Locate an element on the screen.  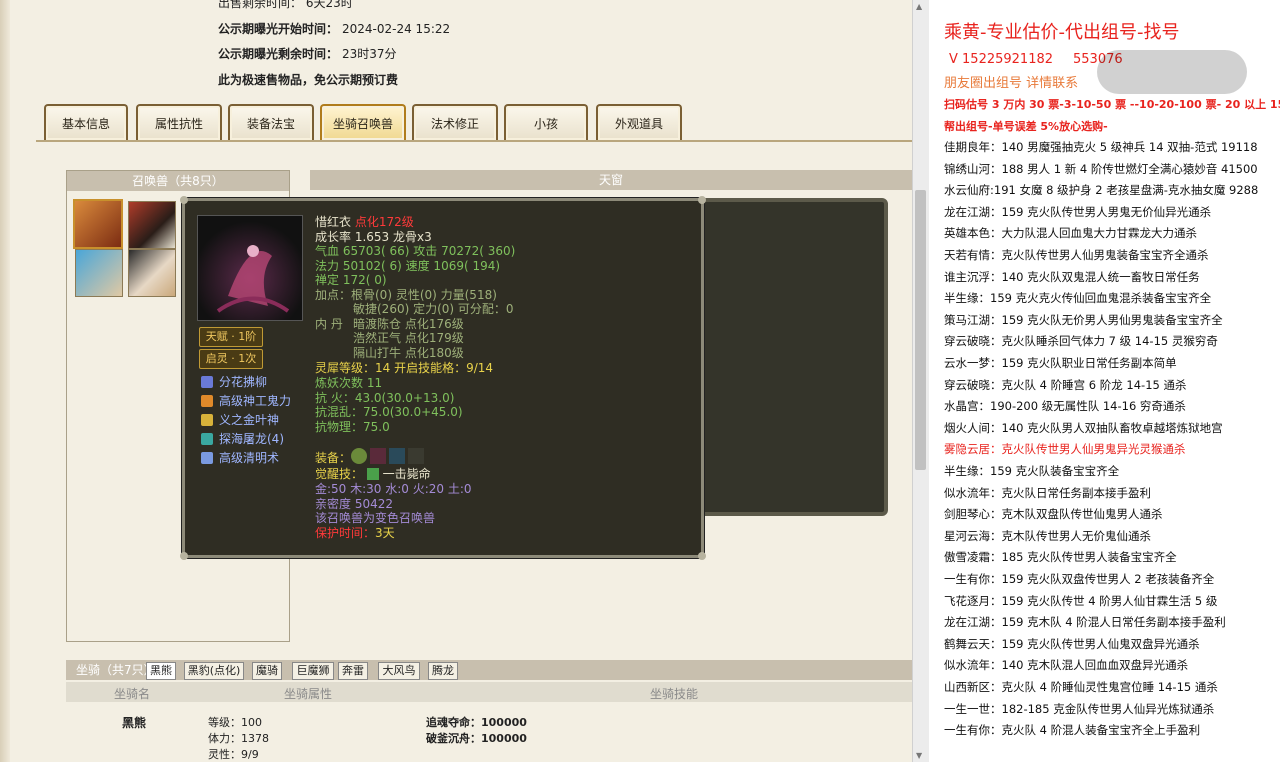
meditation: 禅定 172( 0) is located at coordinates (351, 280).